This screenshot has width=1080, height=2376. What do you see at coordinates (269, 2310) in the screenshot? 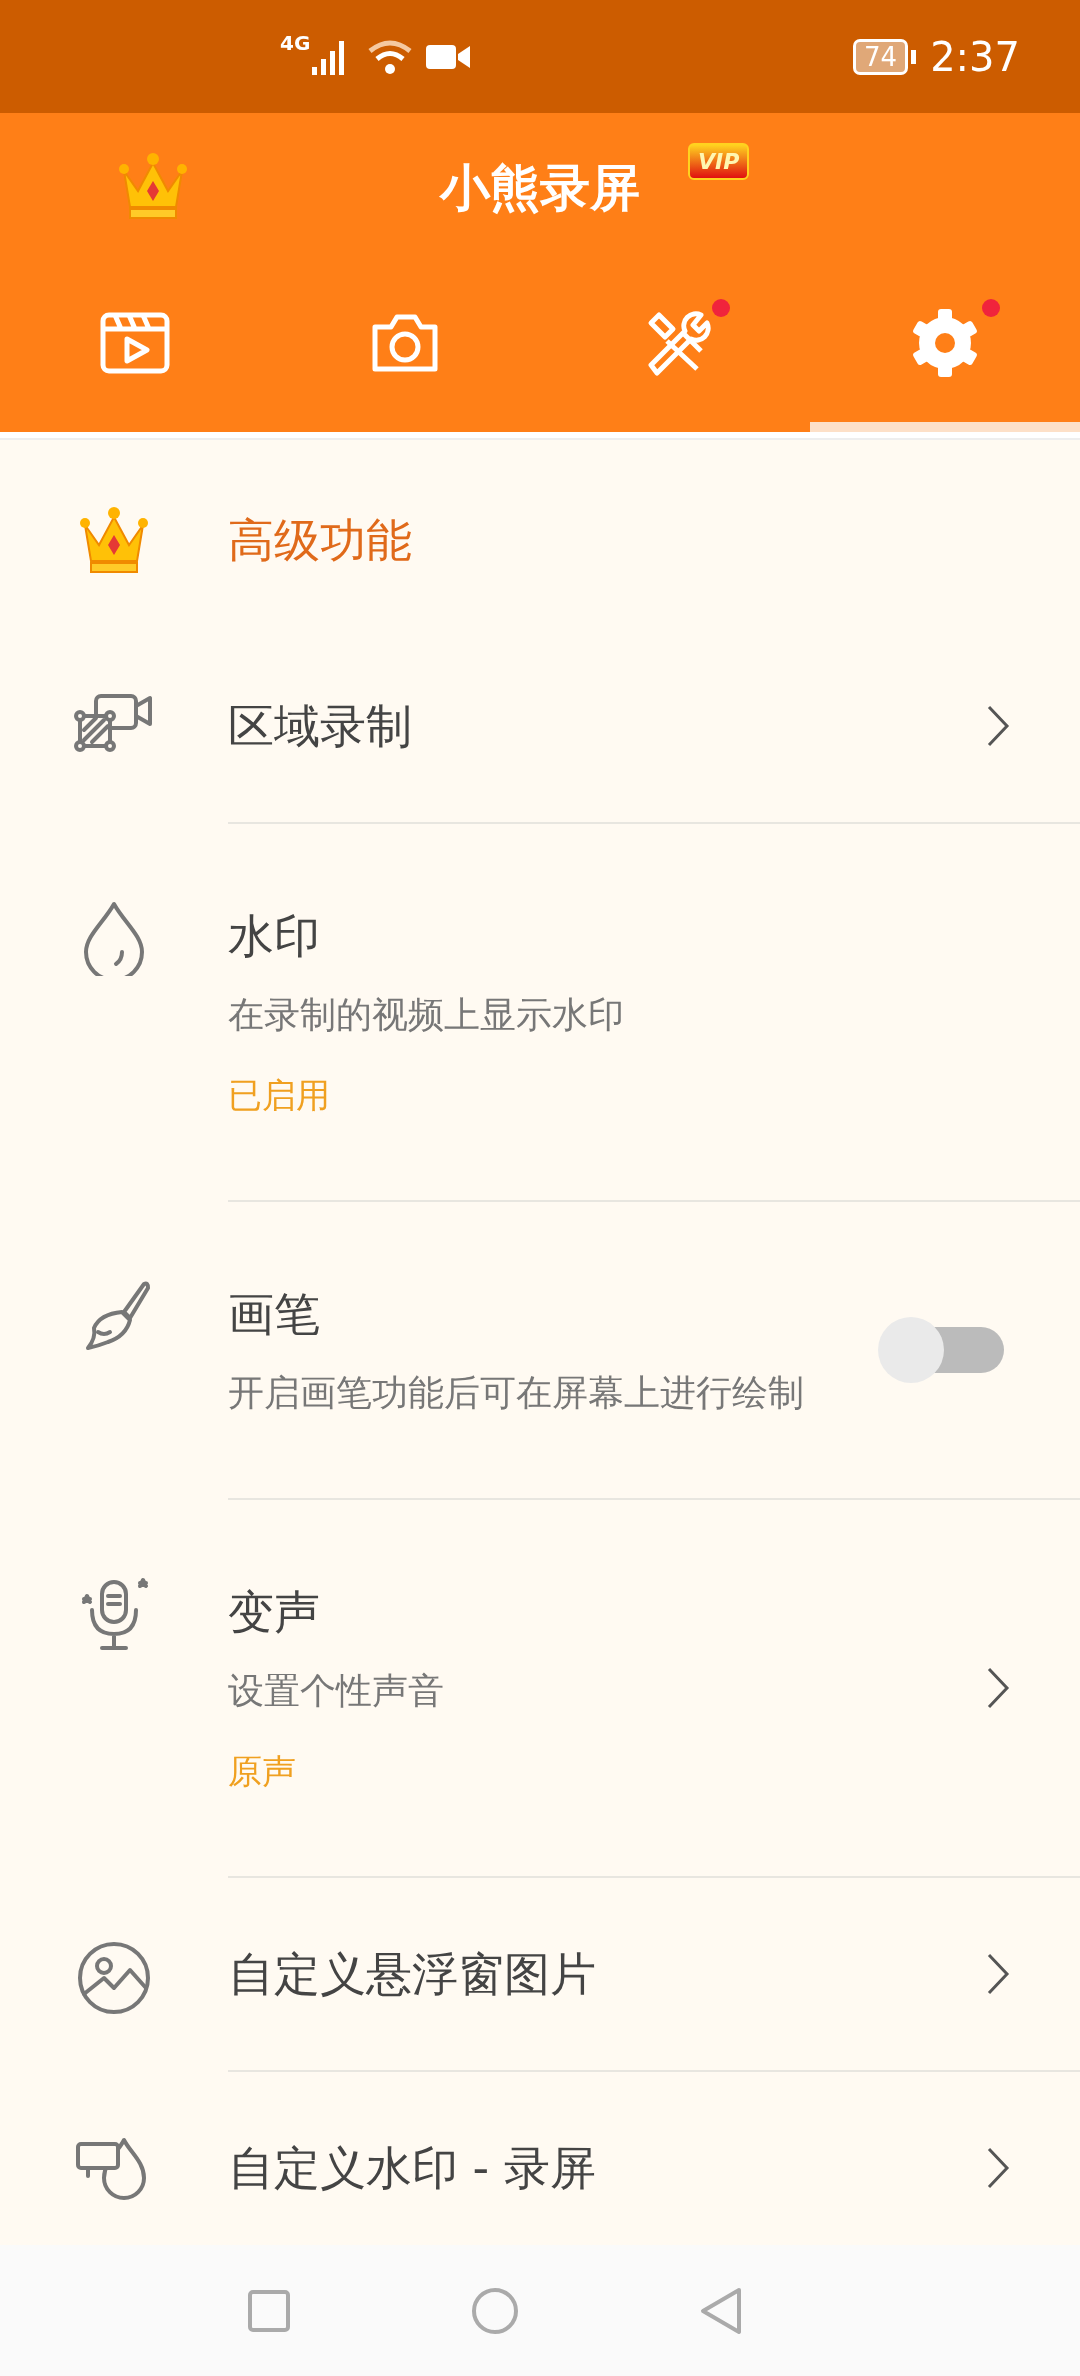
I see `recents-button` at bounding box center [269, 2310].